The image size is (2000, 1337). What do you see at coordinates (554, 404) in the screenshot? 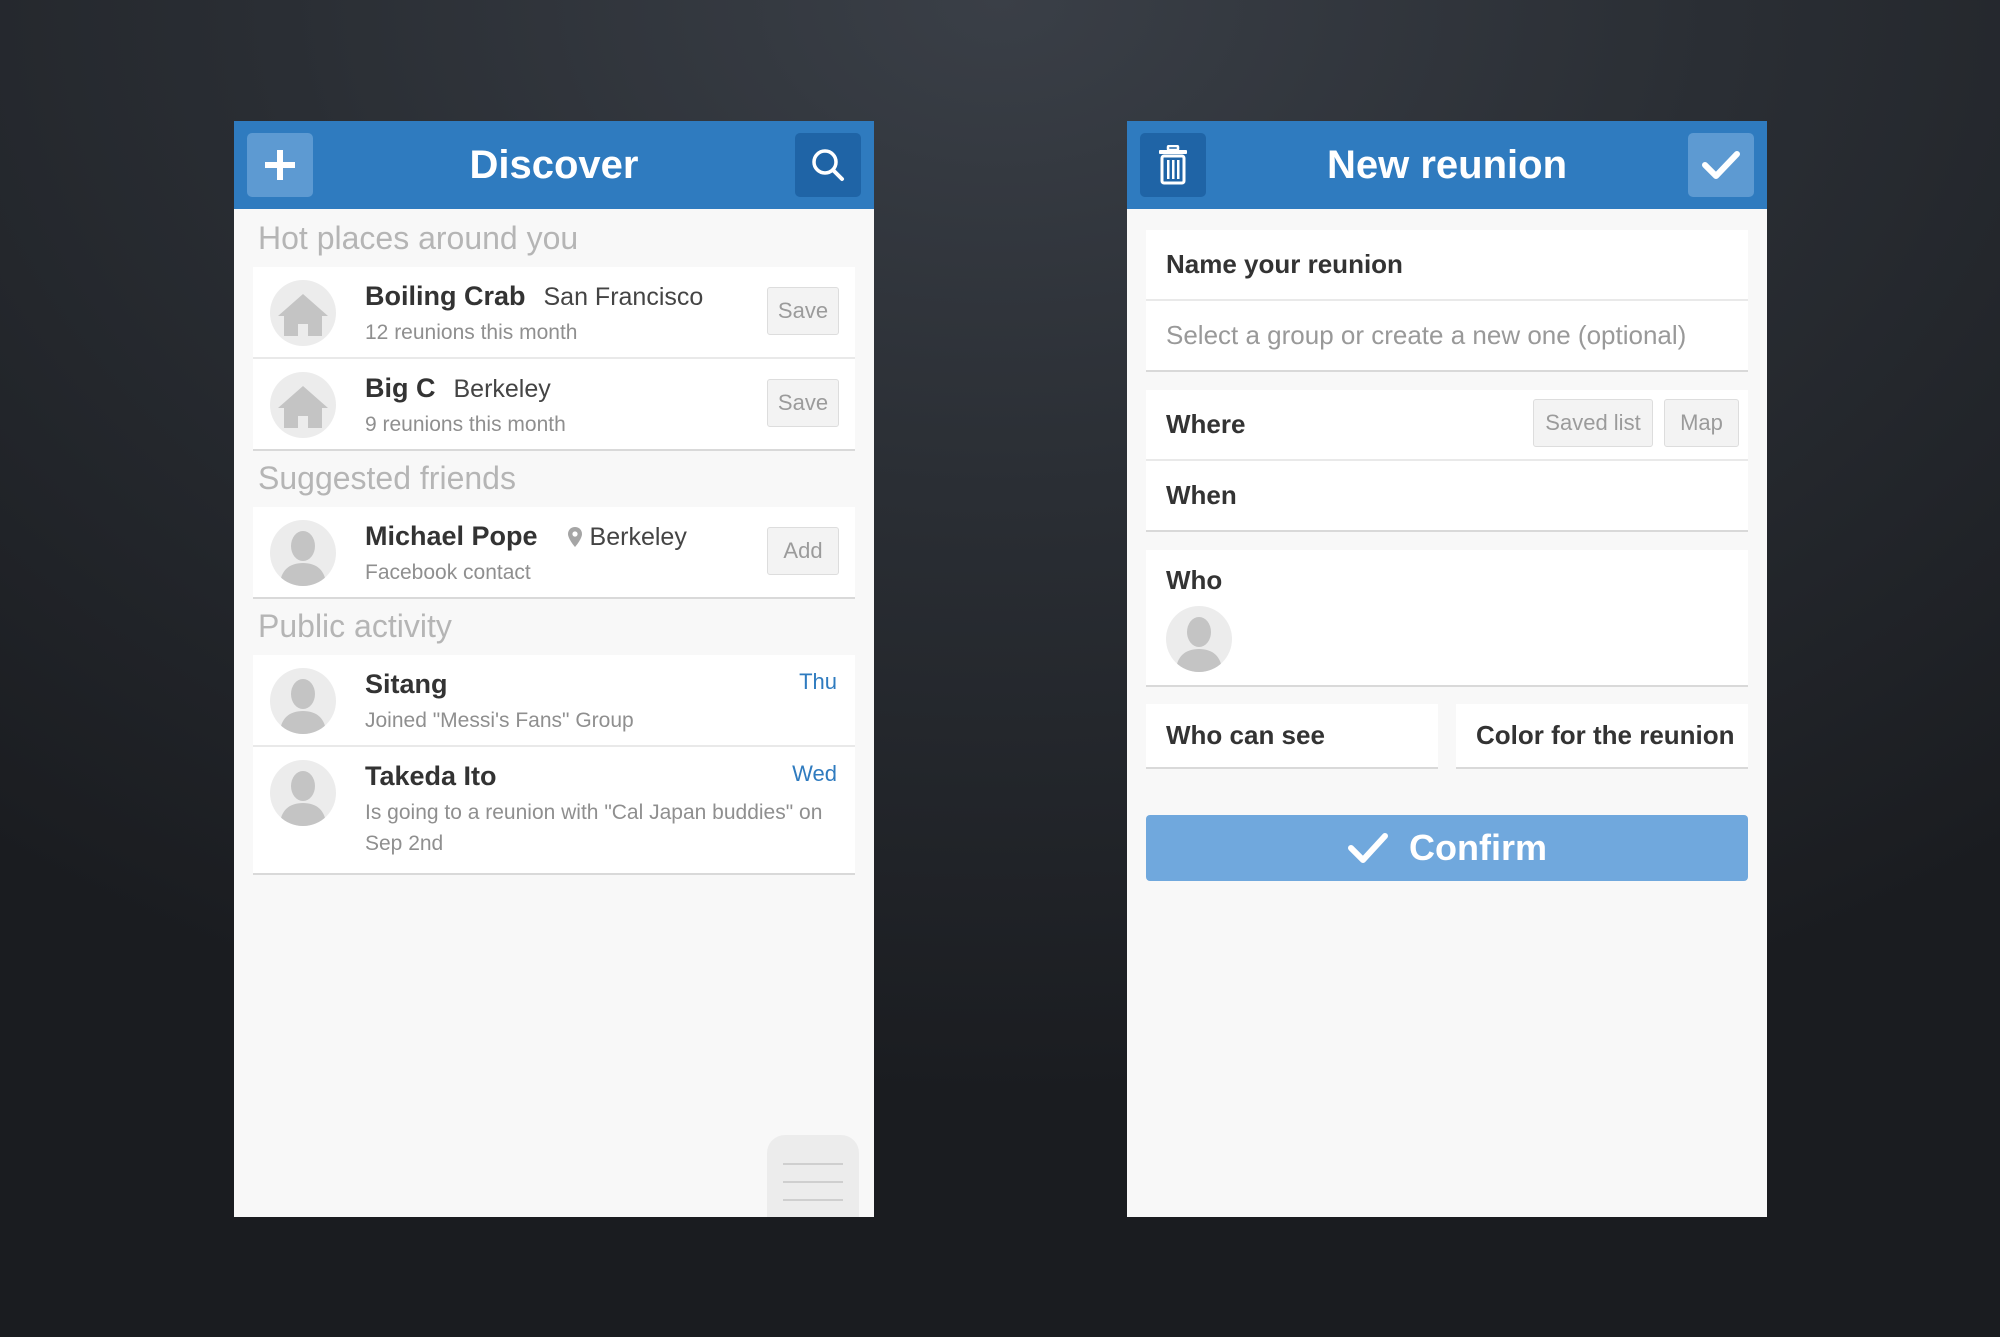
I see `list-item: Big C Berkeley 9 reunions this month Save` at bounding box center [554, 404].